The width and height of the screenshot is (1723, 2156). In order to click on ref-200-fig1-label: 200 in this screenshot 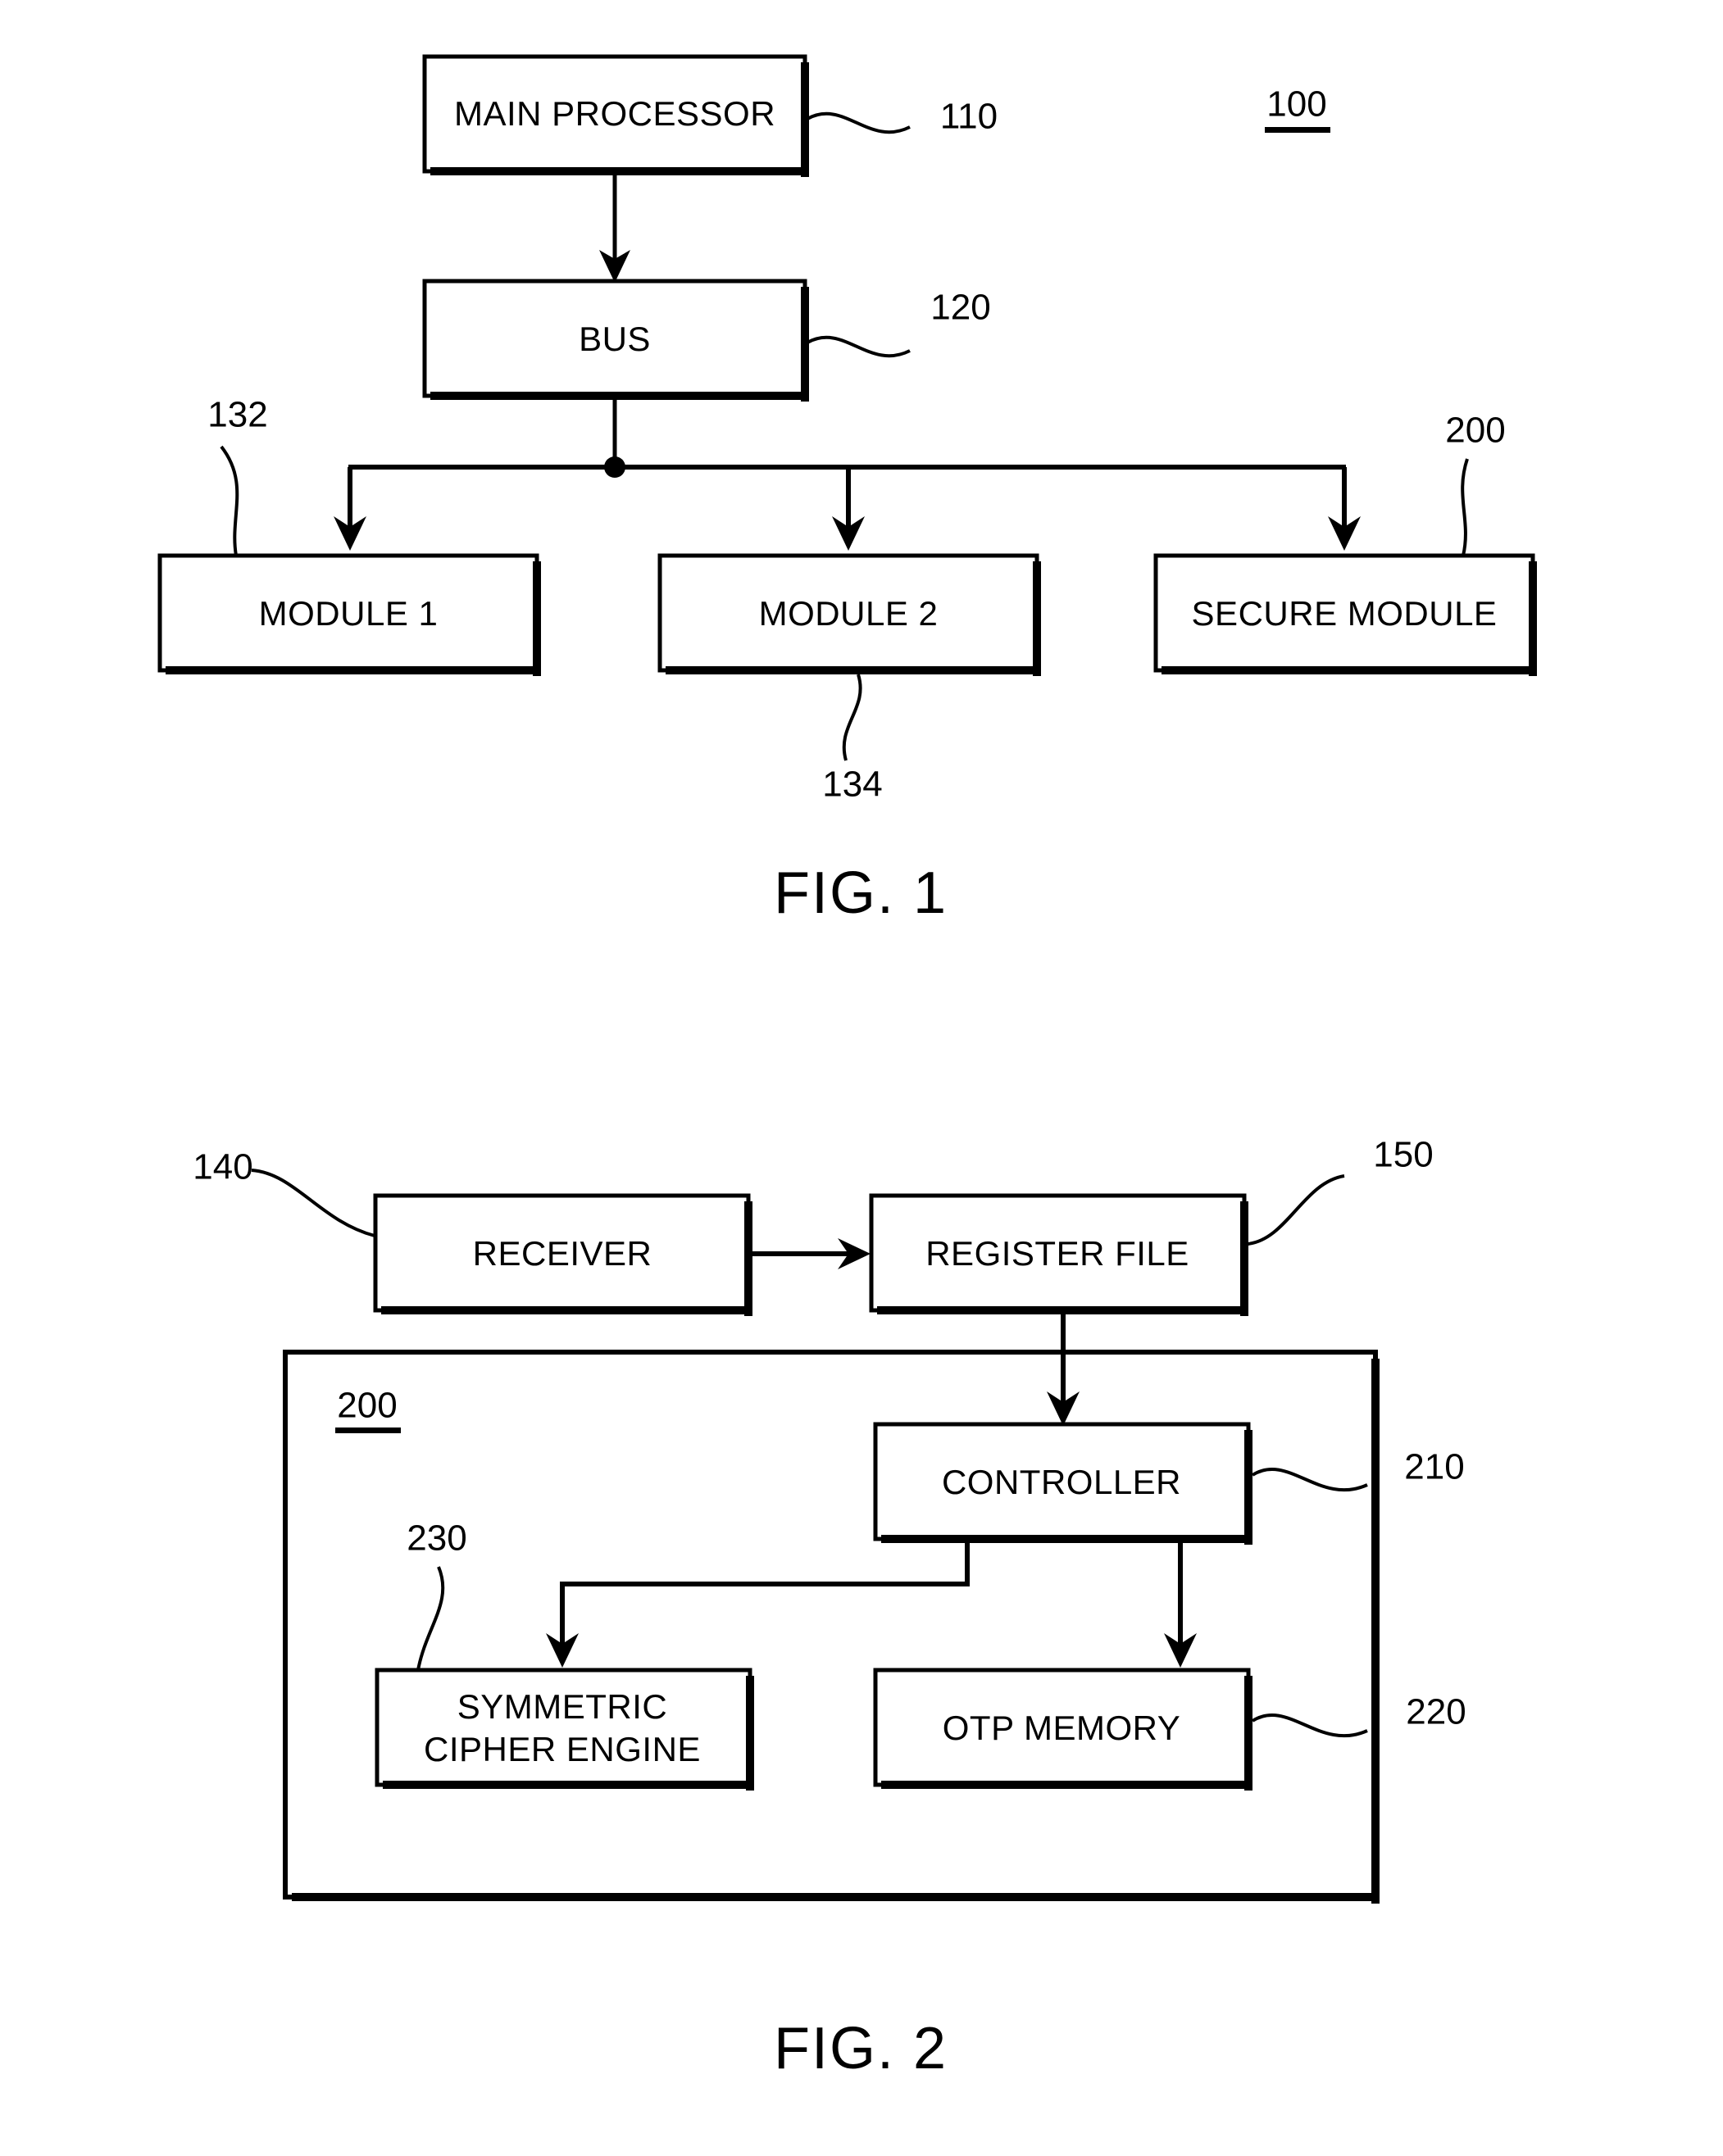, I will do `click(1475, 431)`.